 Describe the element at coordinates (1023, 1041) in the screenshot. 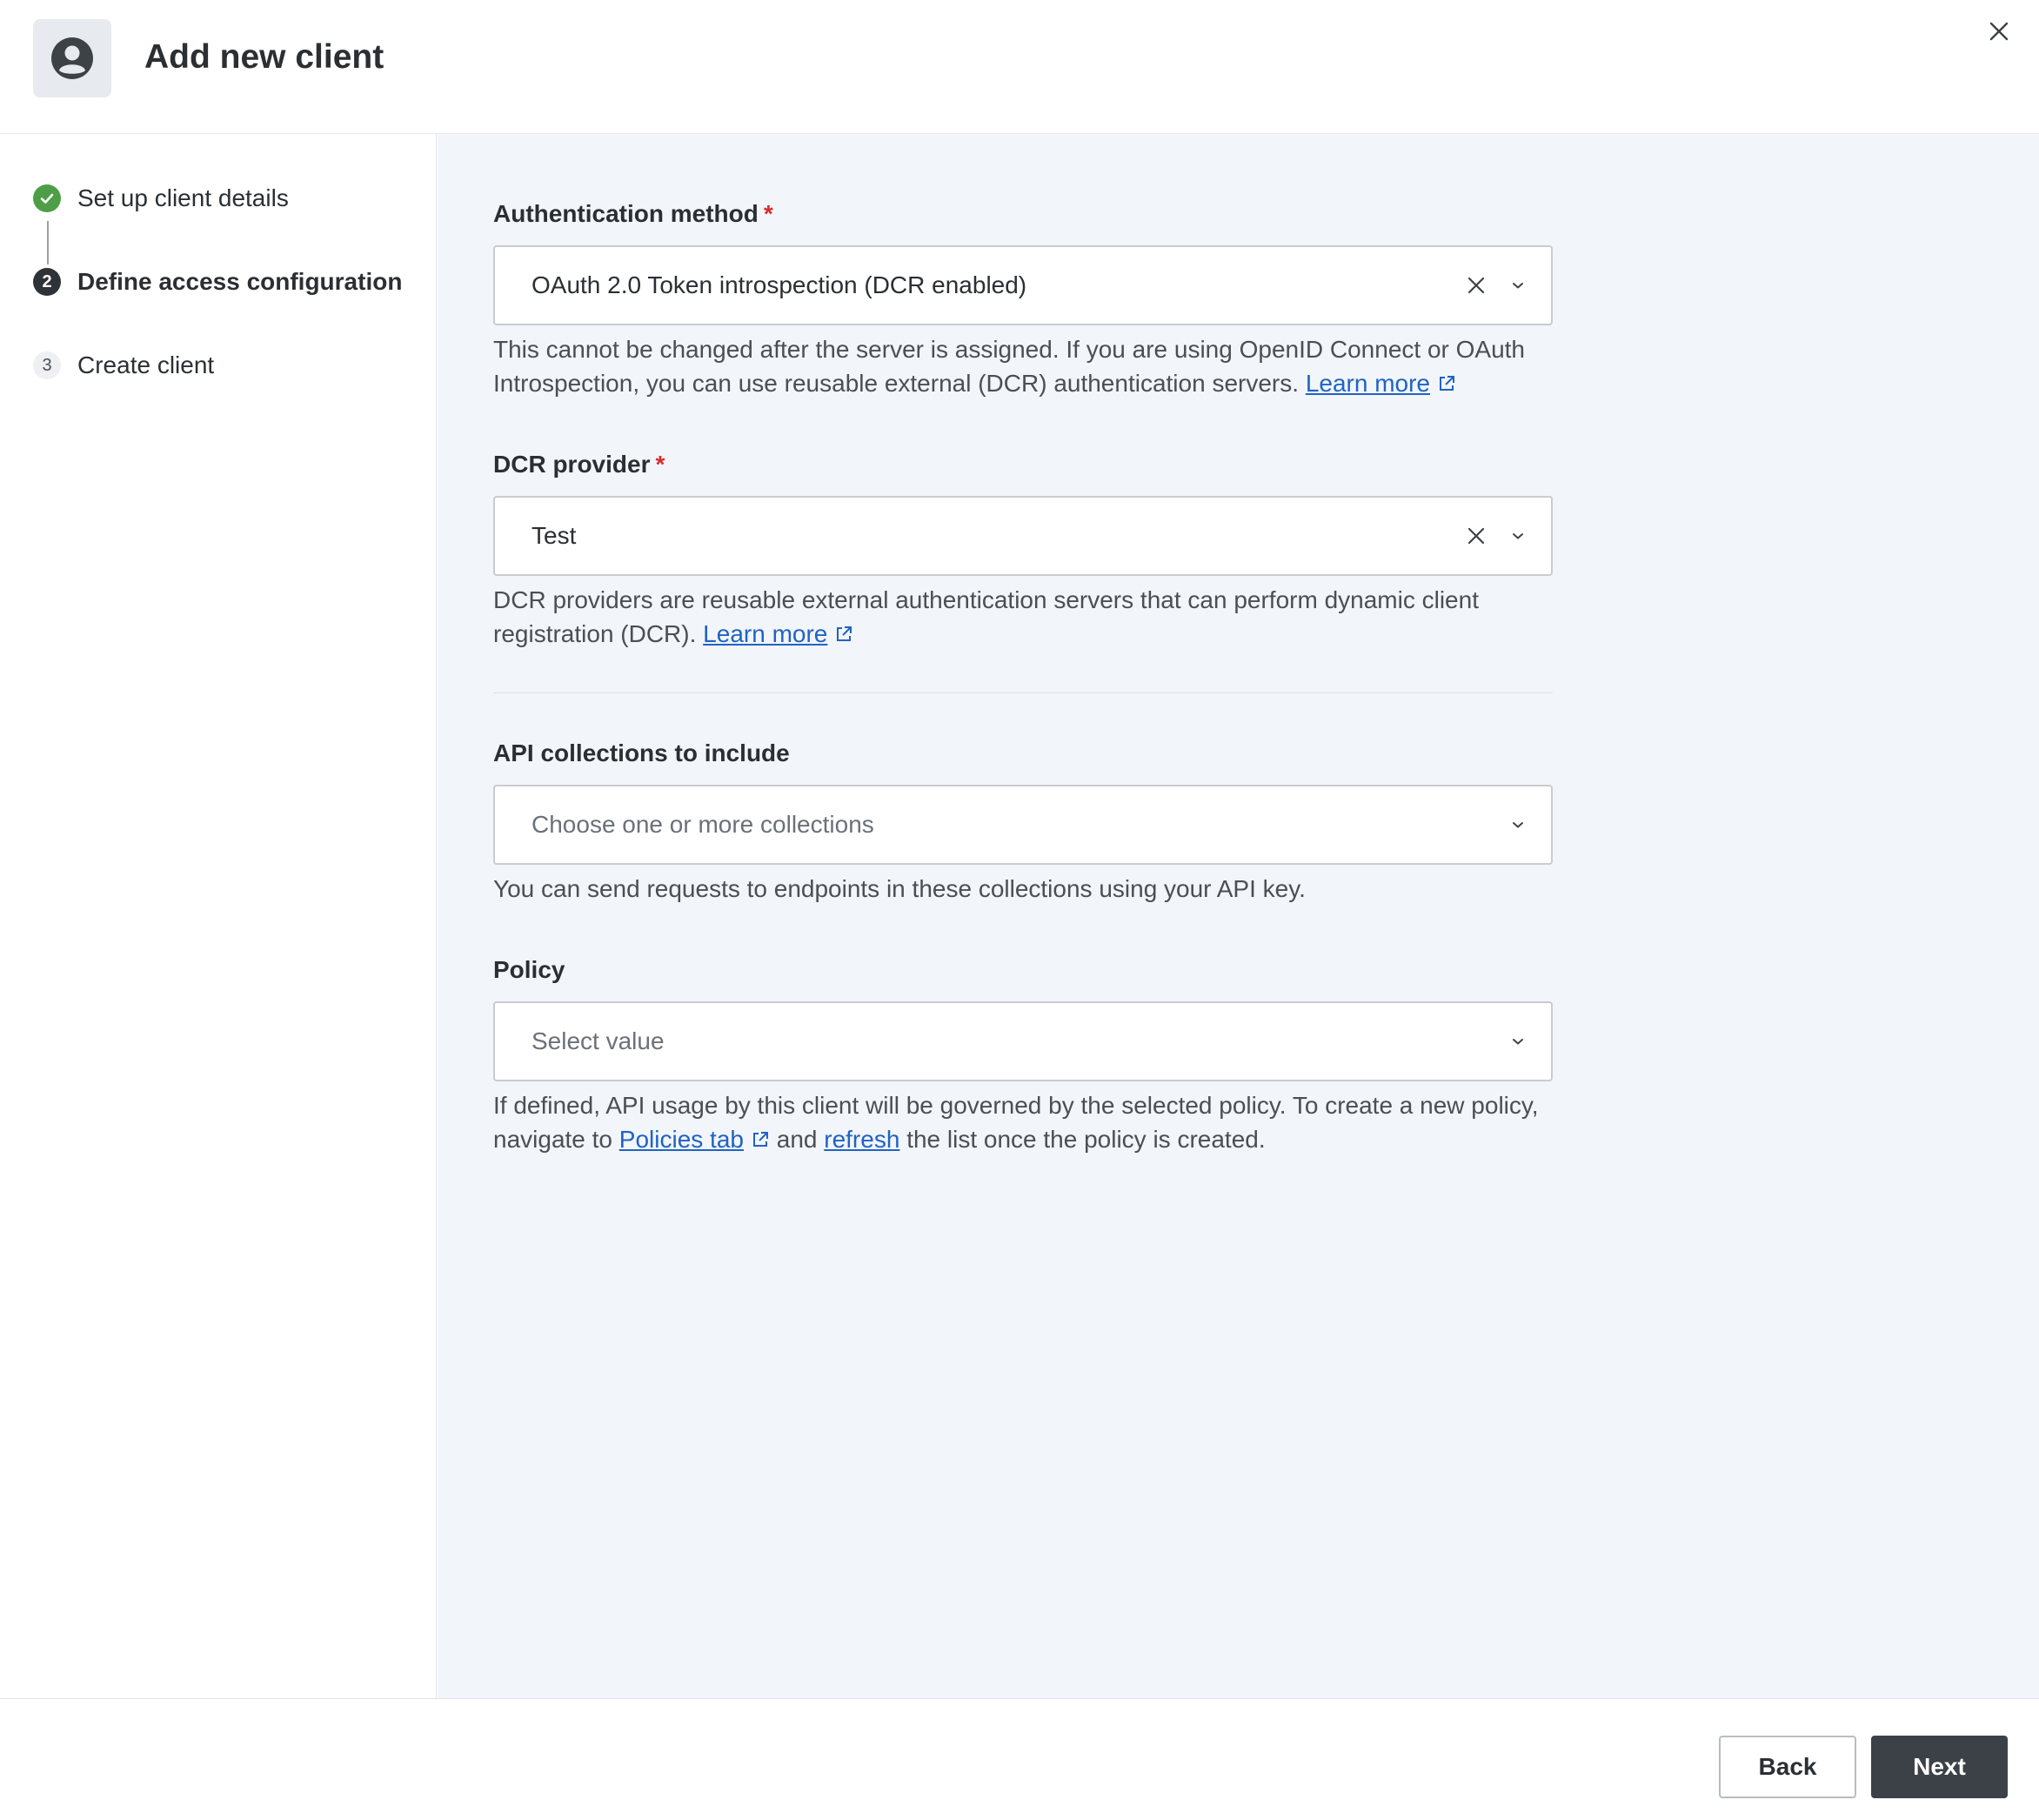

I see `policy-select: Select value` at that location.